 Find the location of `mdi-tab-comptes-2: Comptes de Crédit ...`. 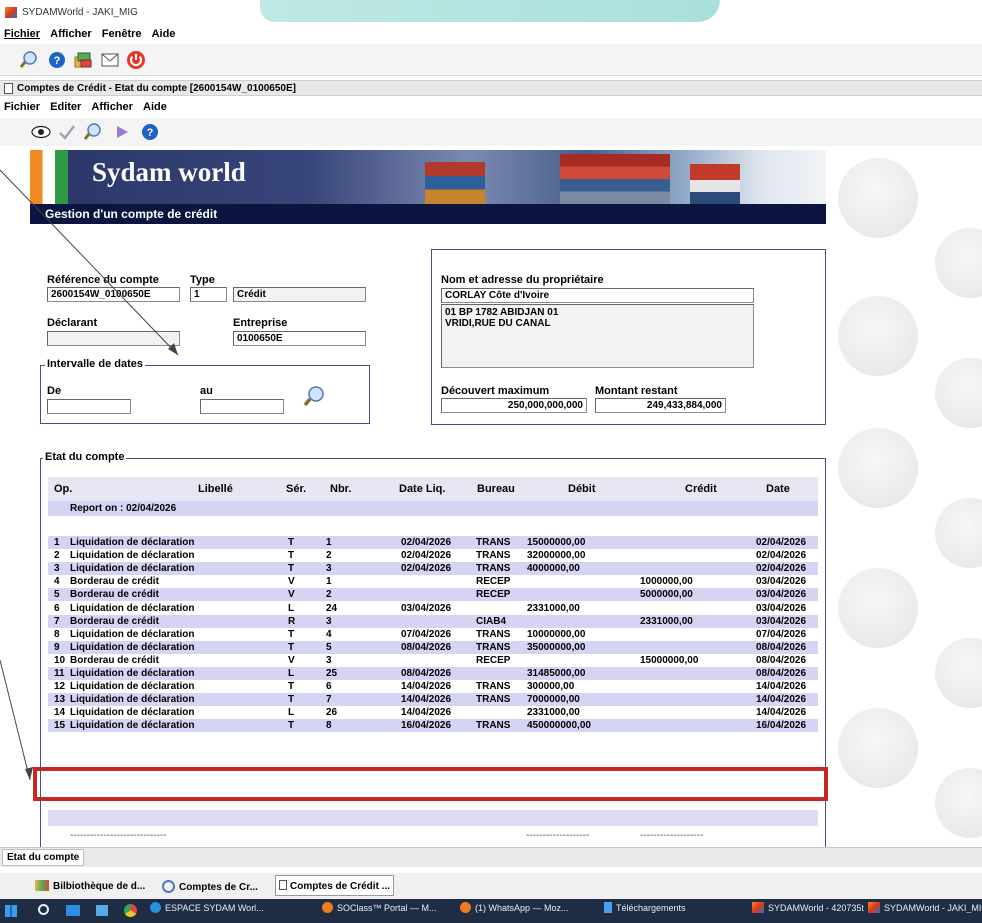

mdi-tab-comptes-2: Comptes de Crédit ... is located at coordinates (335, 885).